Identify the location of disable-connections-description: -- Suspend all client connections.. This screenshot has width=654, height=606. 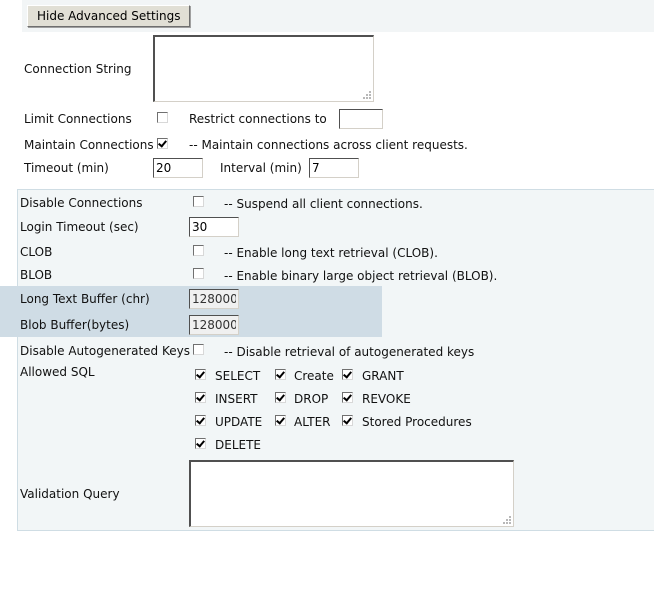
(323, 204).